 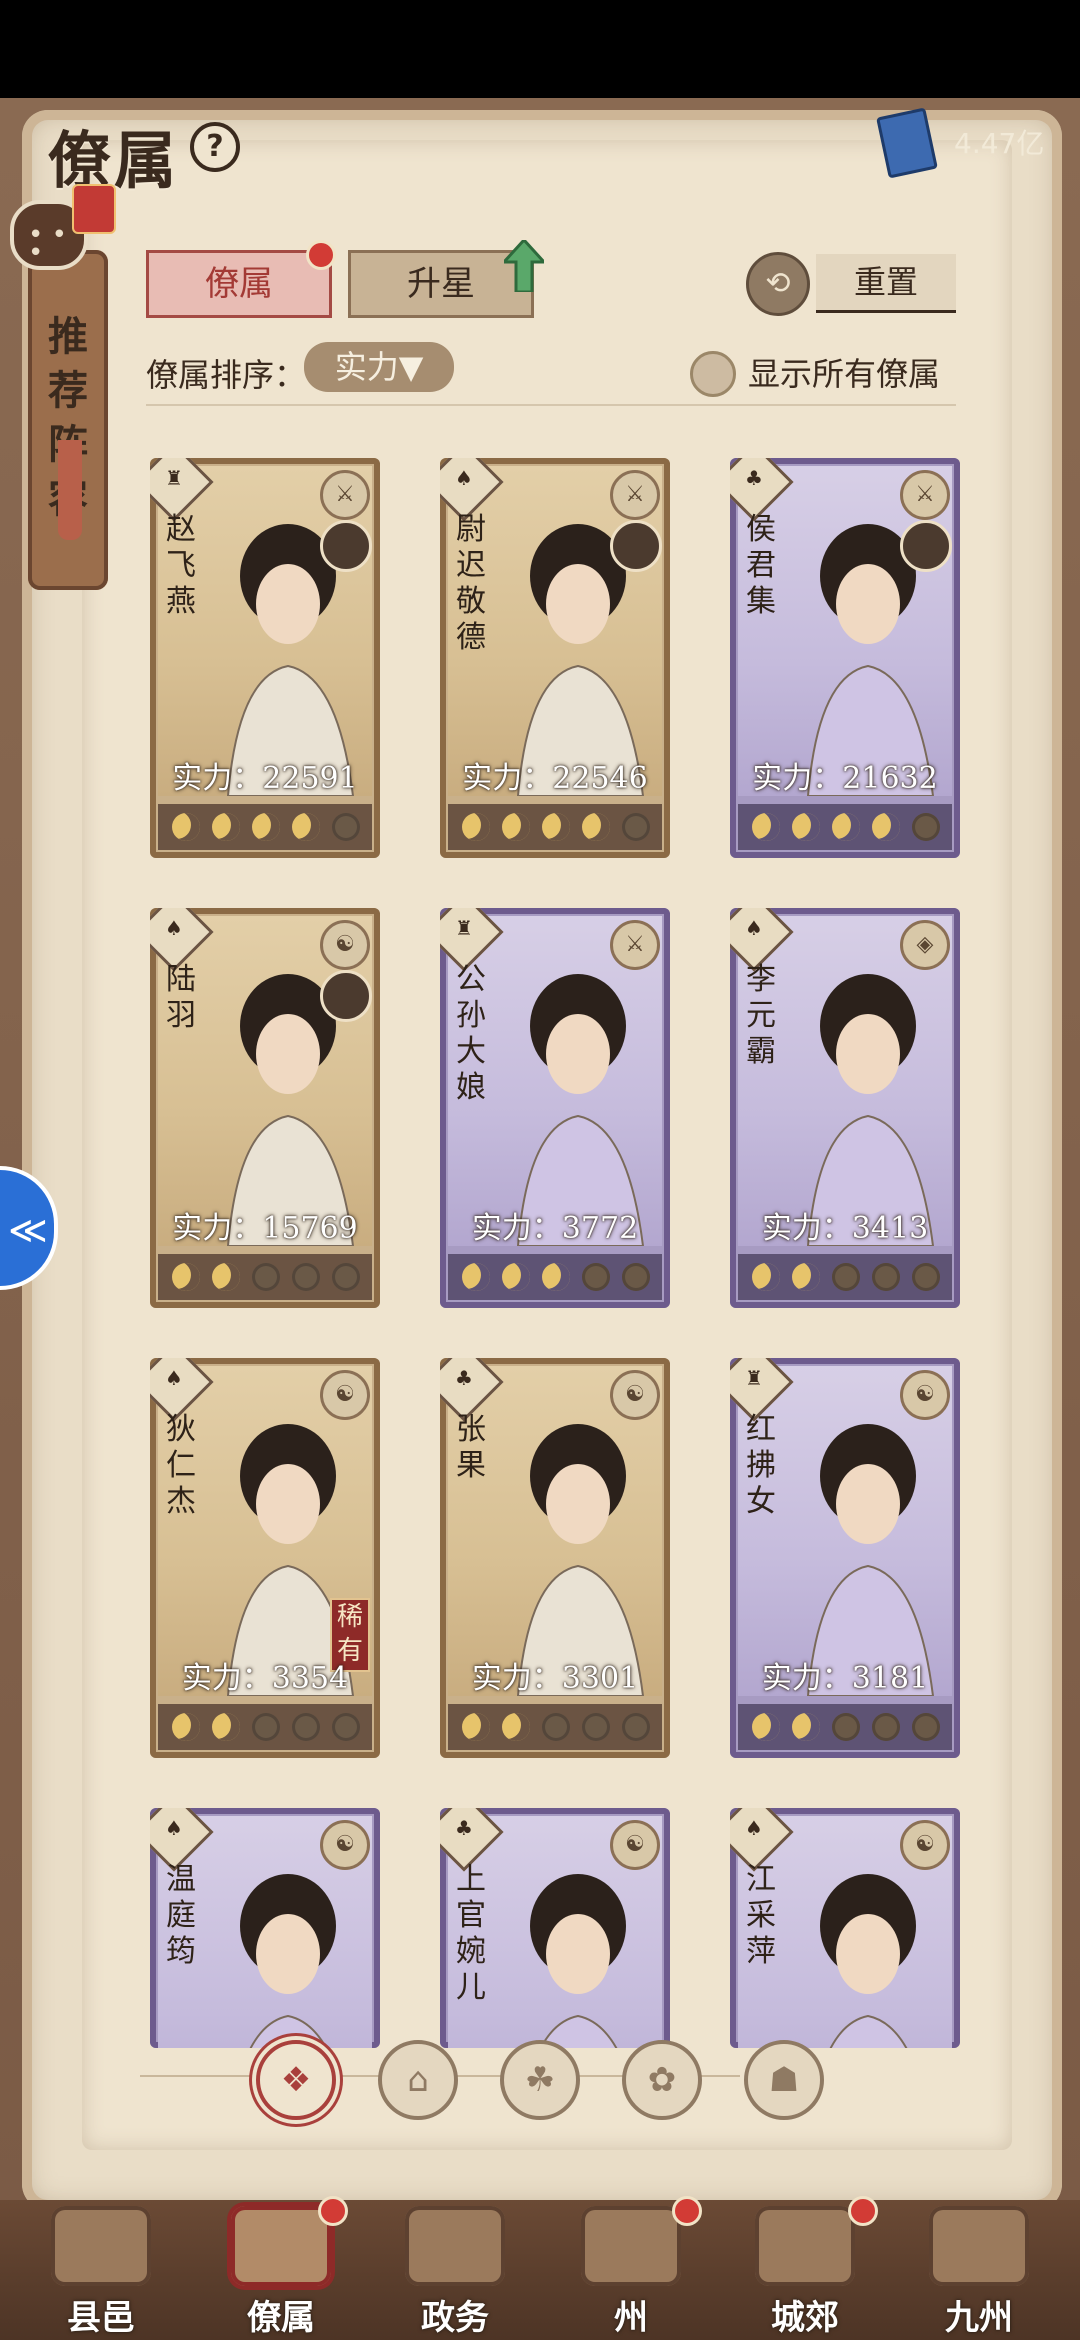 I want to click on nav-county-label: 县邑, so click(x=101, y=2318).